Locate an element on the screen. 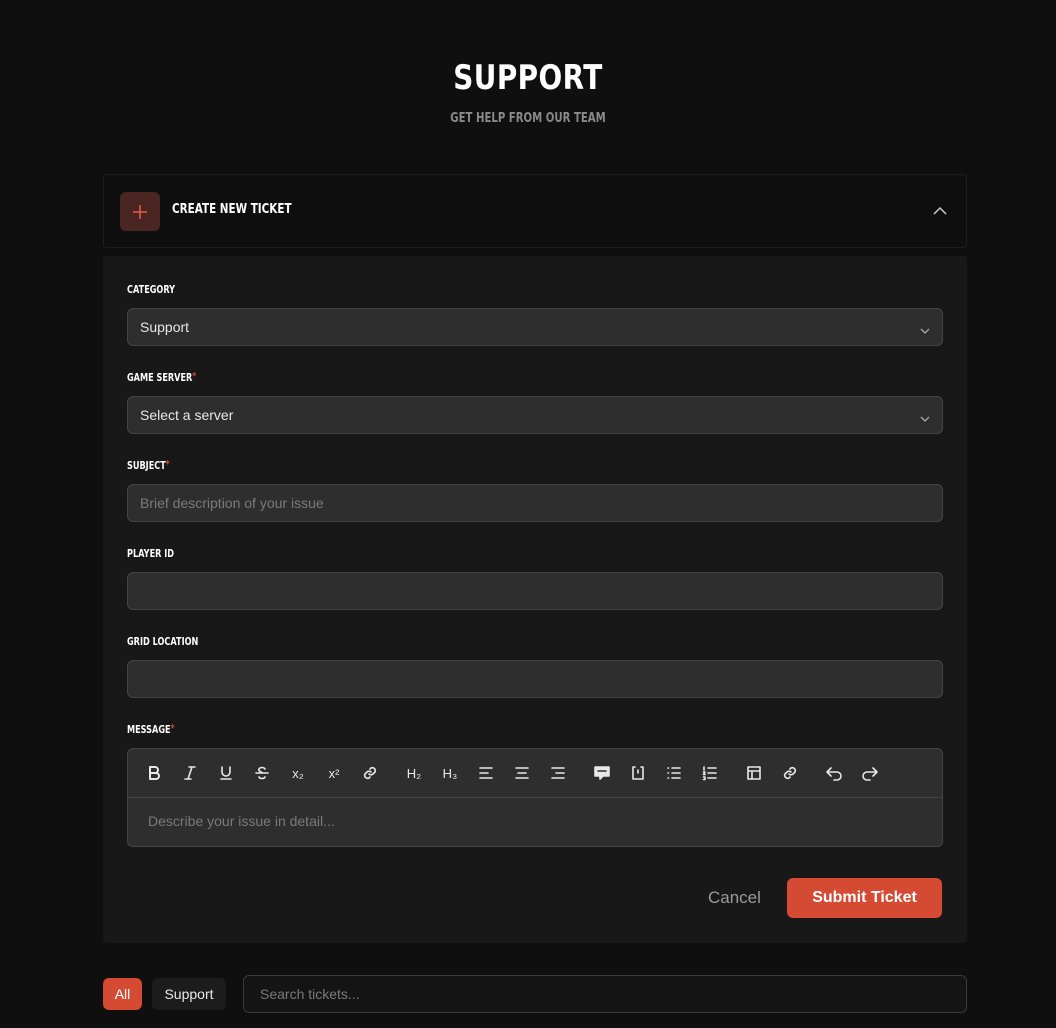  superscript-icon: x² is located at coordinates (334, 773).